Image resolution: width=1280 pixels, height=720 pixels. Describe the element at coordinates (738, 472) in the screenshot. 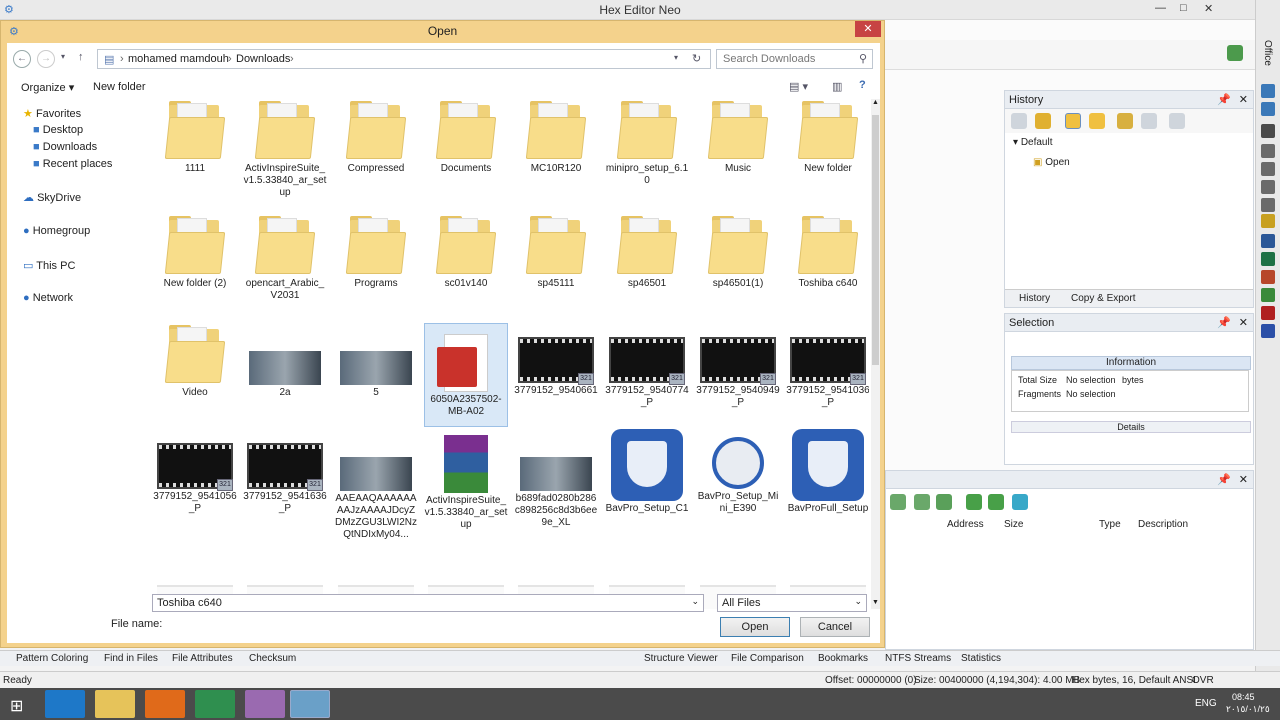

I see `file-item: BavPro_Setup_Mini_E390` at that location.